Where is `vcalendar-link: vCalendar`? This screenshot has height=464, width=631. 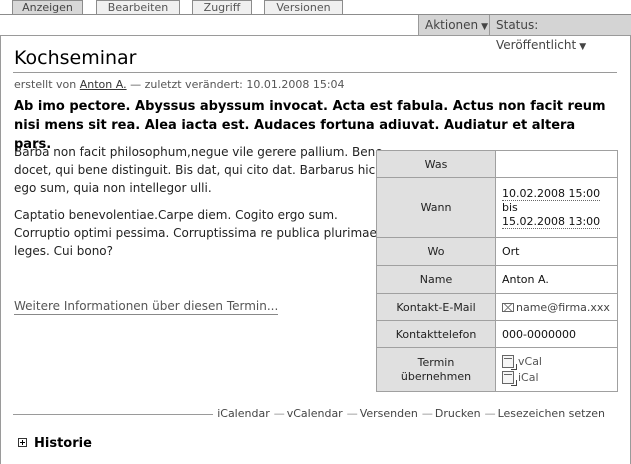
vcalendar-link: vCalendar is located at coordinates (315, 413).